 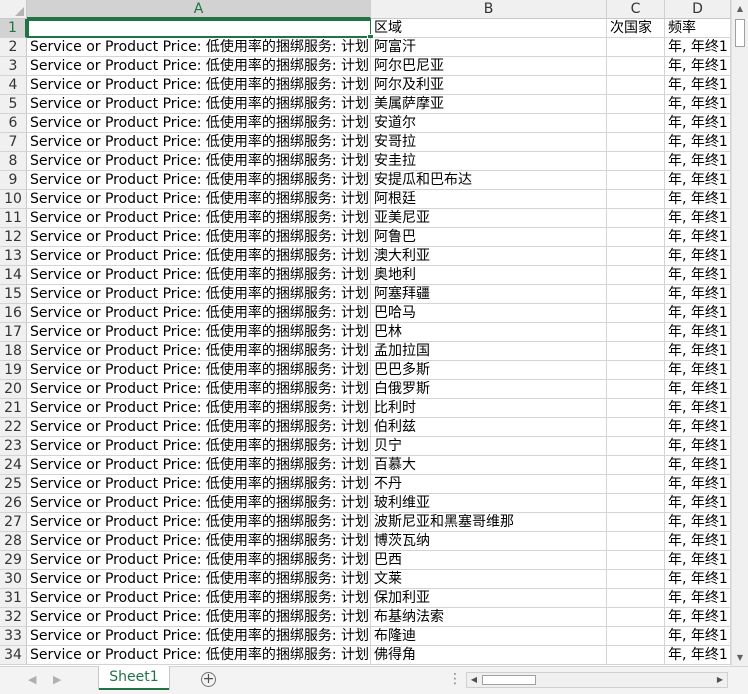 I want to click on cell-region: 阿尔及利亚, so click(x=489, y=85).